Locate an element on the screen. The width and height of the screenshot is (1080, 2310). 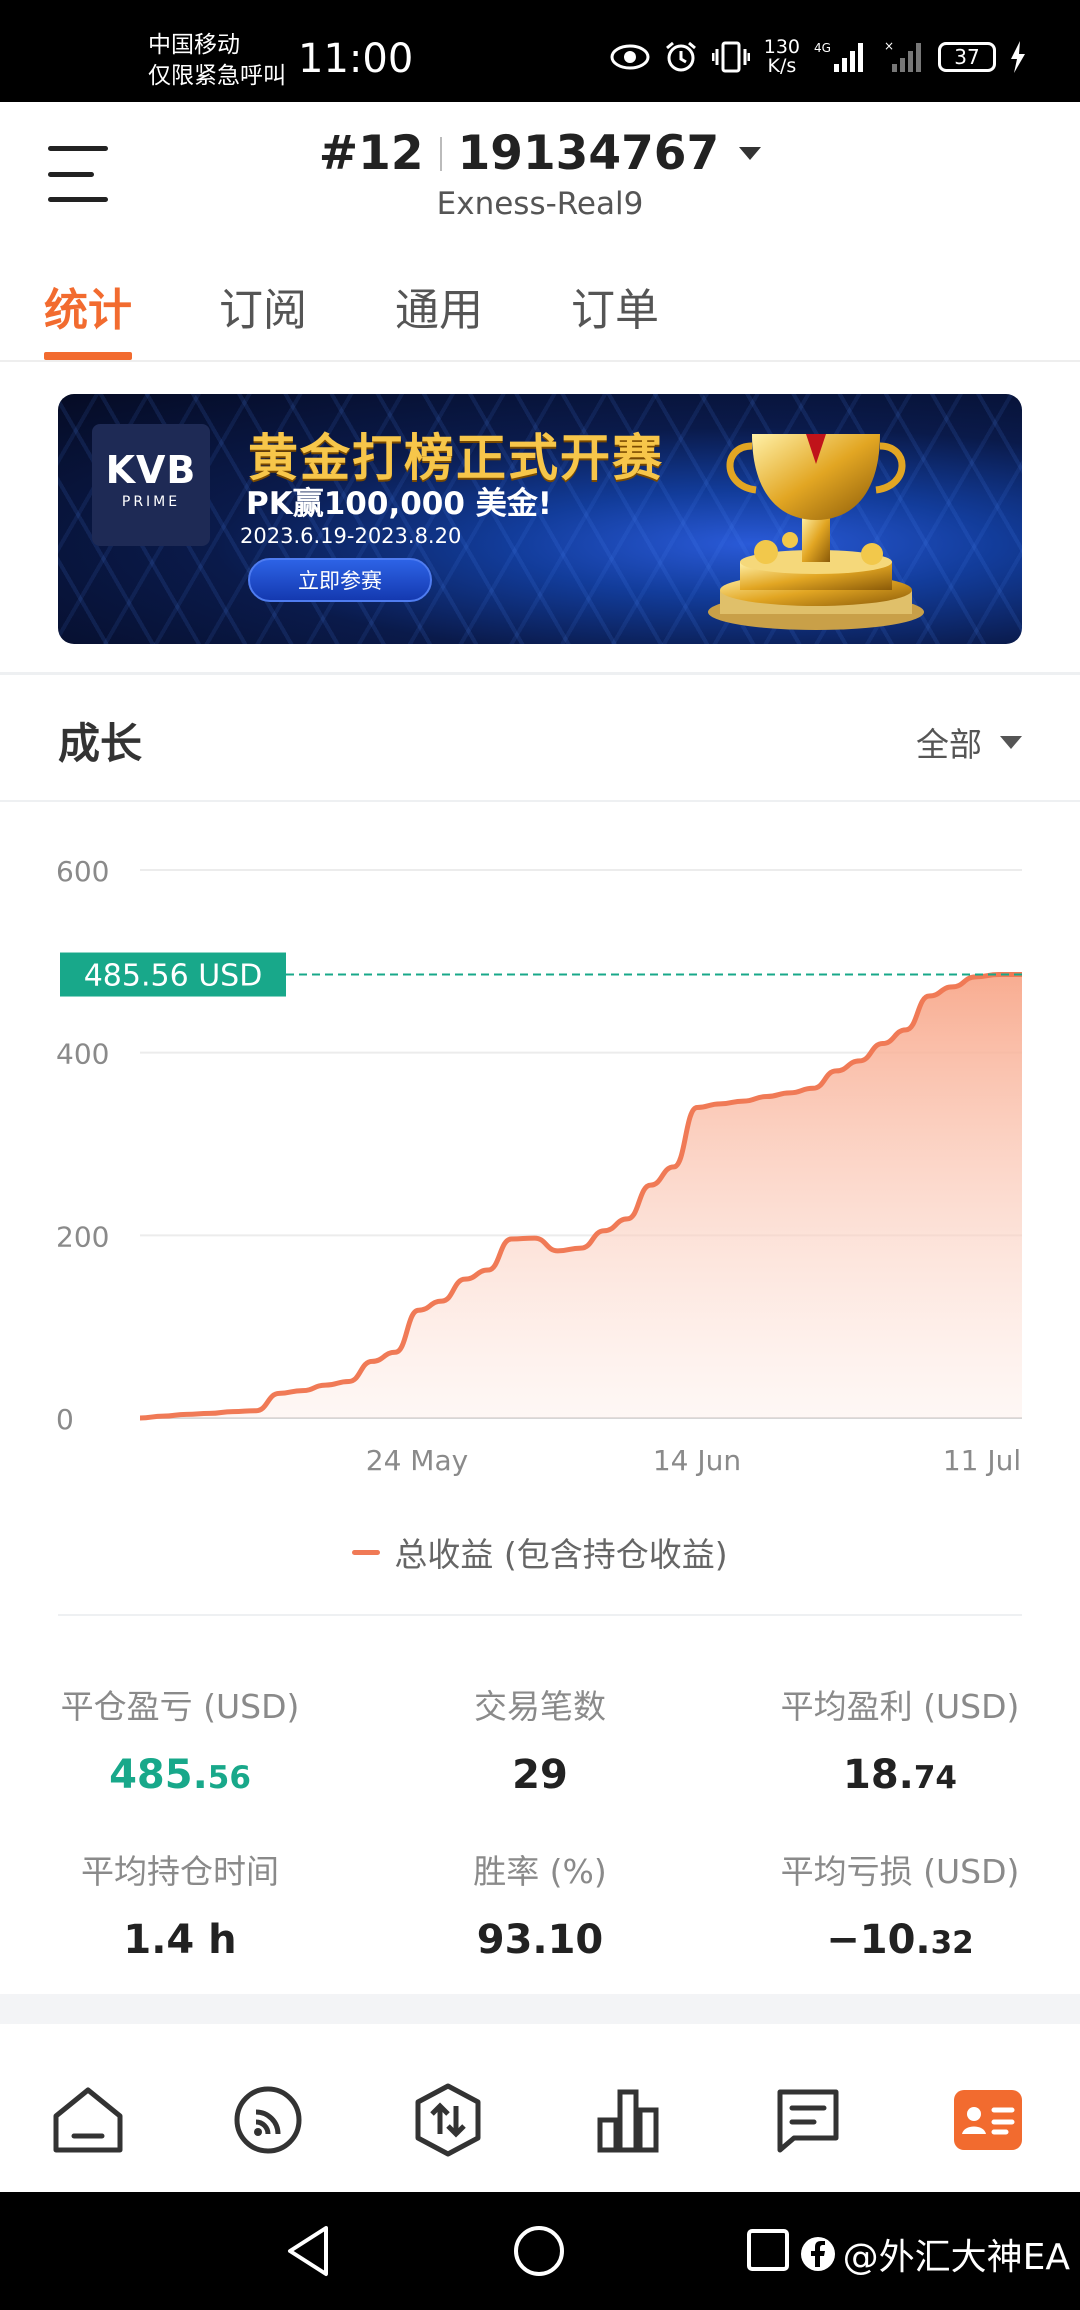
nav-market is located at coordinates (628, 2120).